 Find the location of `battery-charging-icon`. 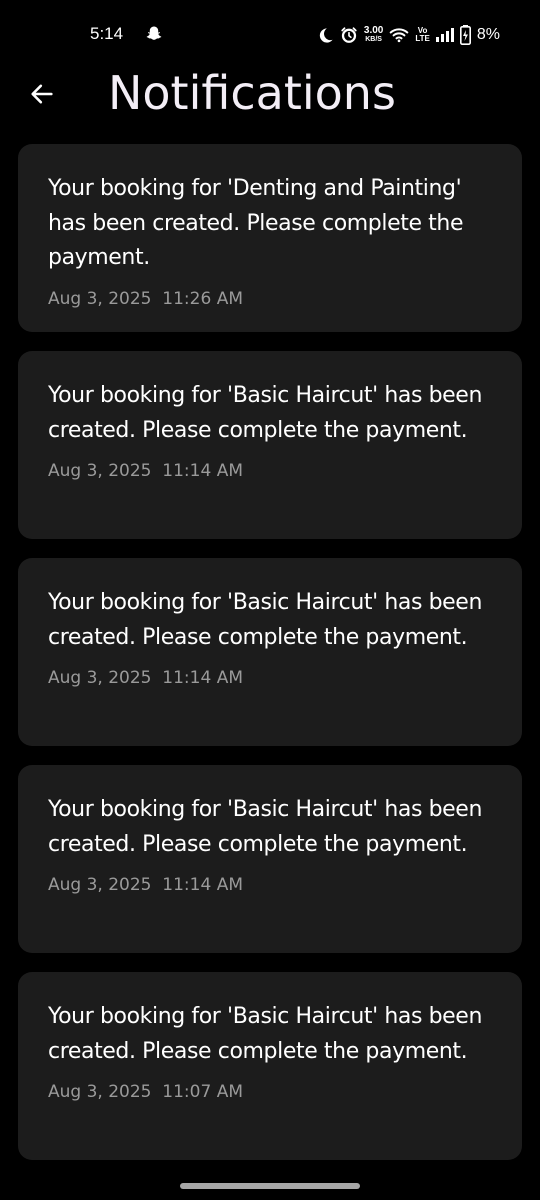

battery-charging-icon is located at coordinates (465, 35).